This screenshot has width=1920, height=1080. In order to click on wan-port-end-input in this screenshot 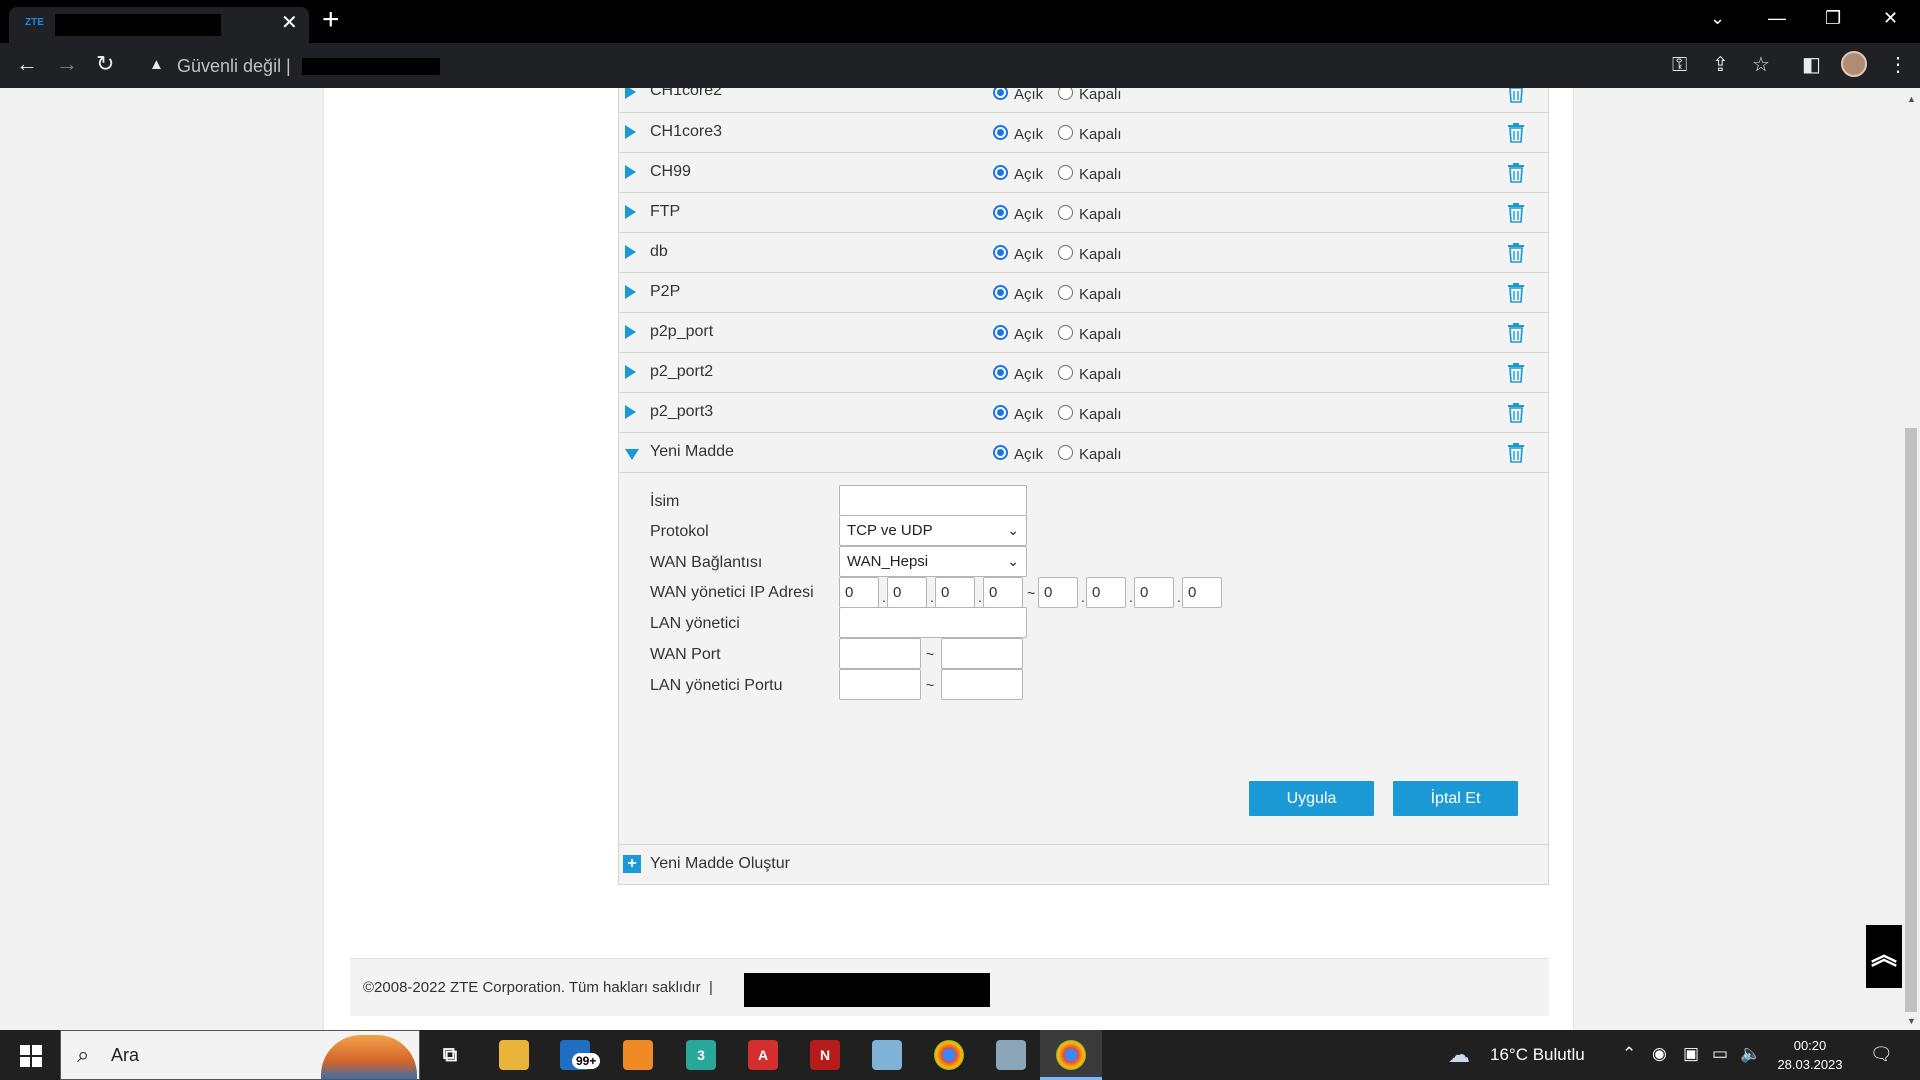, I will do `click(982, 653)`.